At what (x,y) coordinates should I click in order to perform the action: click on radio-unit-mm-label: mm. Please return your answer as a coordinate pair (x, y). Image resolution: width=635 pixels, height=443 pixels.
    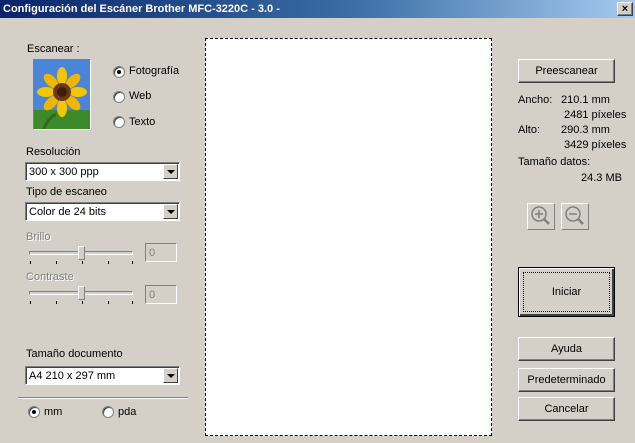
    Looking at the image, I should click on (53, 412).